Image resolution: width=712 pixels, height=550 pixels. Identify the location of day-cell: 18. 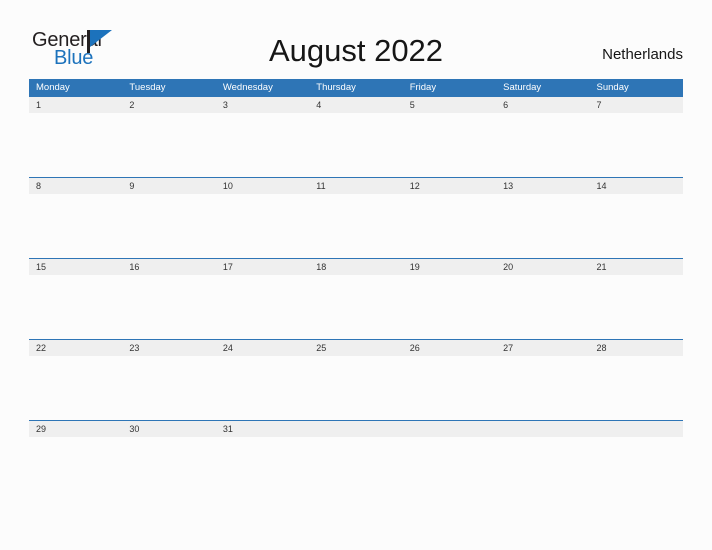
(355, 267).